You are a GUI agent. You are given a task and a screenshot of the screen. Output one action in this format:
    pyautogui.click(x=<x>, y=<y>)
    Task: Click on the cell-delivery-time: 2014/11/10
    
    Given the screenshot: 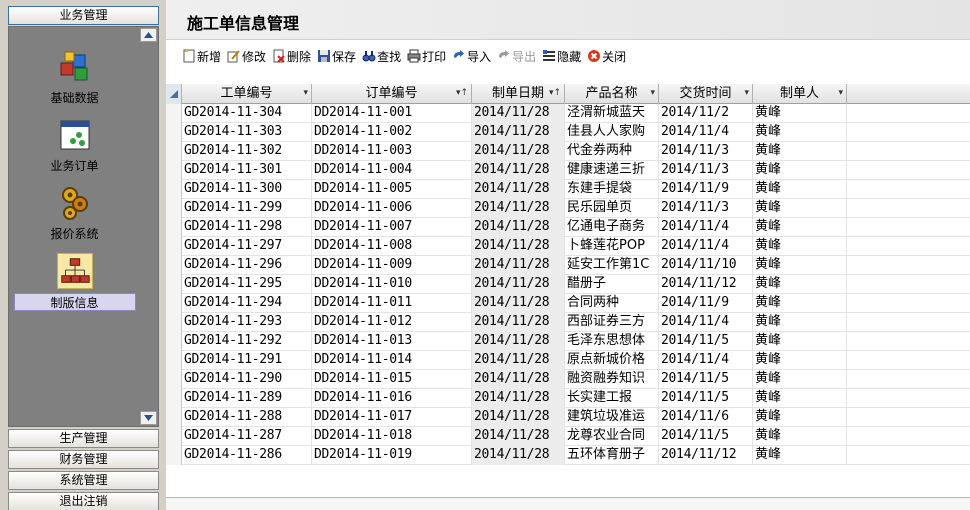 What is the action you would take?
    pyautogui.click(x=706, y=265)
    